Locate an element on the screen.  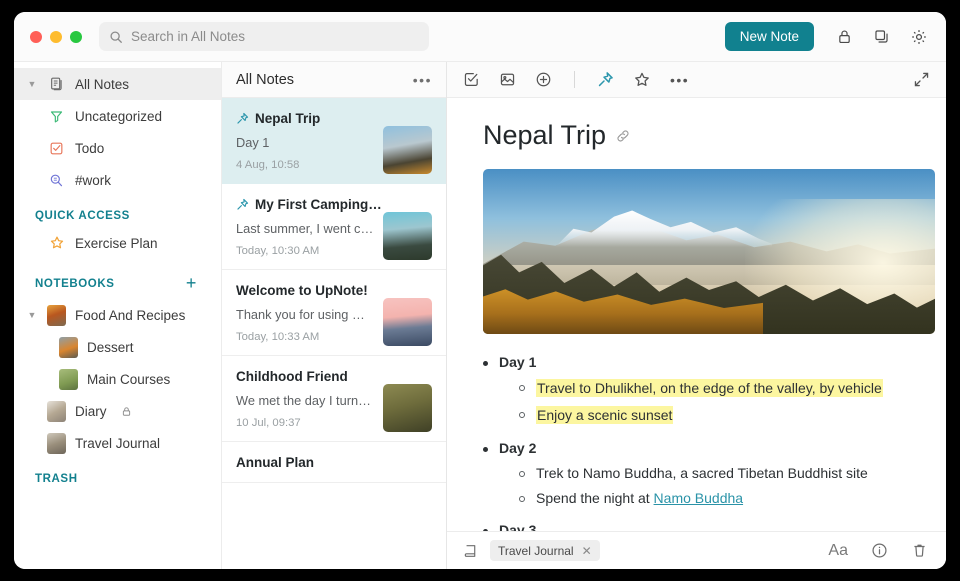
list-item: Enjoy a scenic sunset is located at coordinates (716, 415).